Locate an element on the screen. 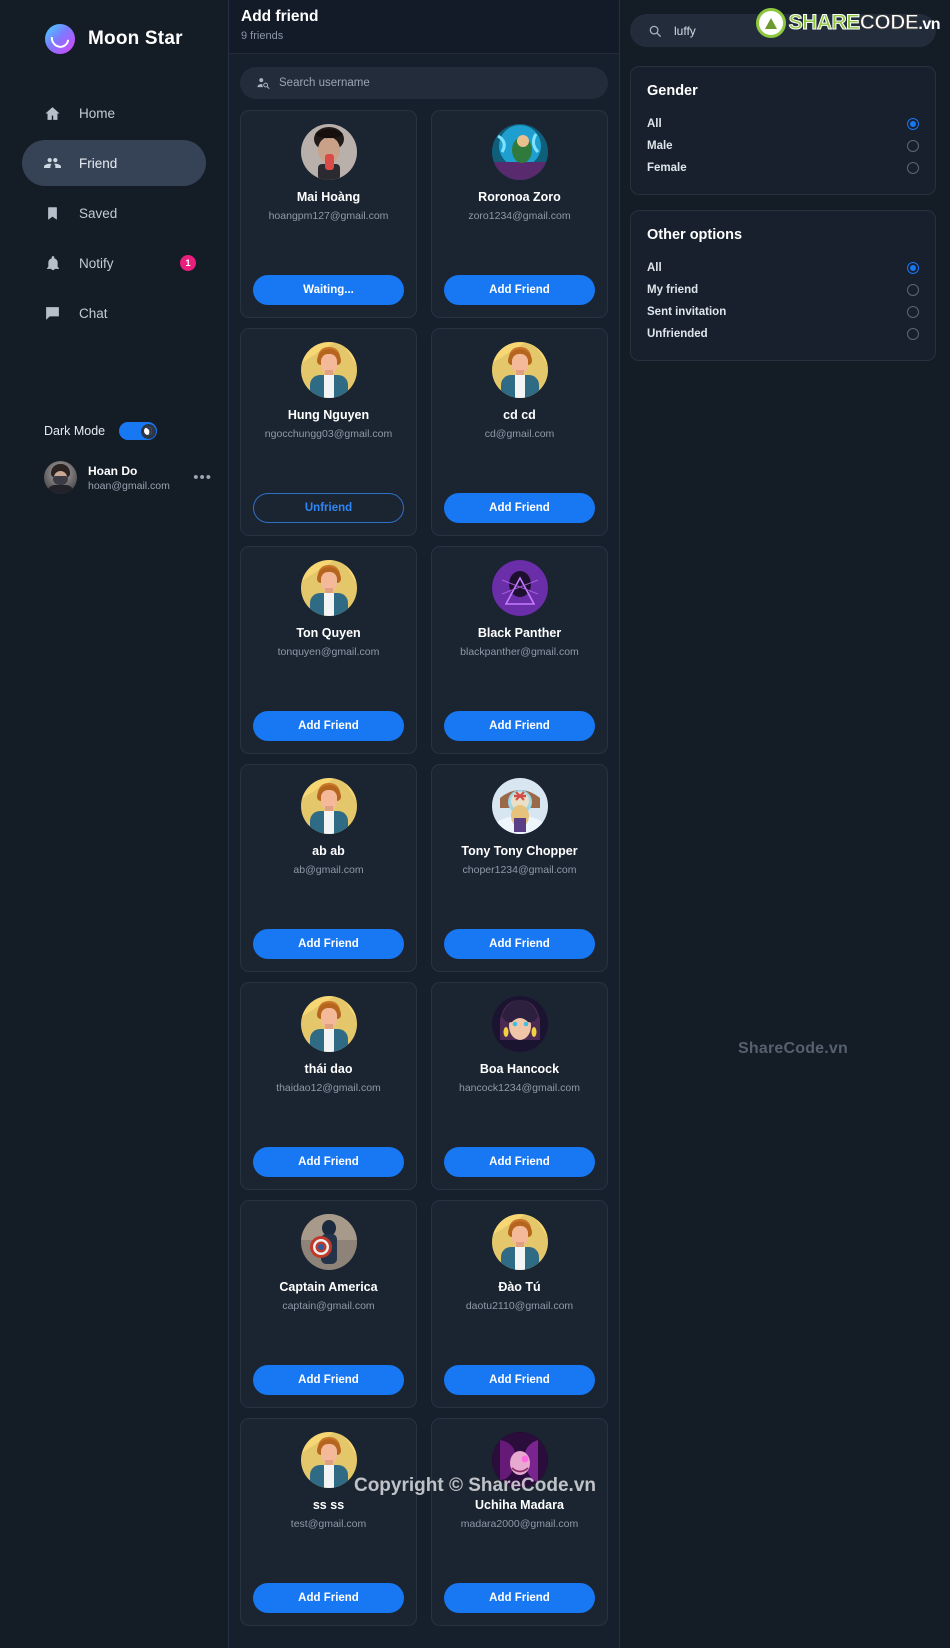 The width and height of the screenshot is (950, 1648). ellipsis-icon: ••• is located at coordinates (202, 477).